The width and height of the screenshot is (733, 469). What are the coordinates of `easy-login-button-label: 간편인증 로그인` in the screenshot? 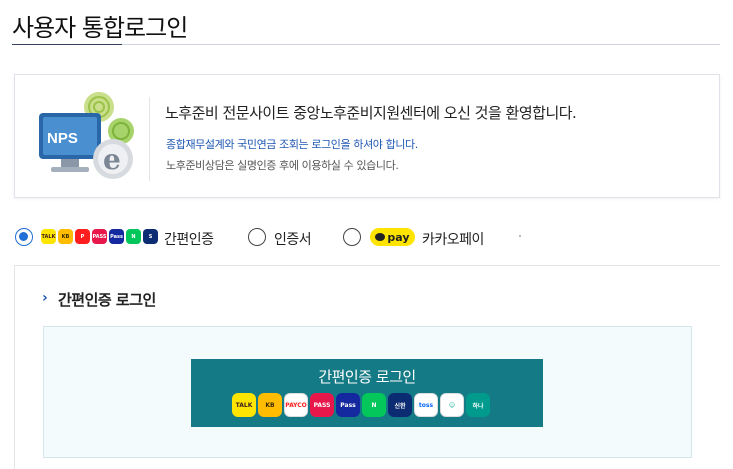 It's located at (367, 377).